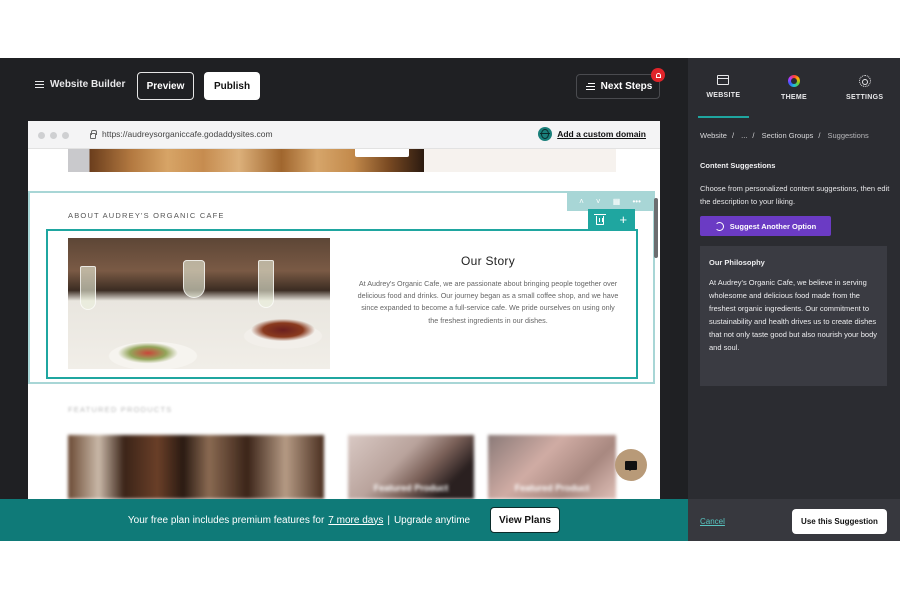 The image size is (900, 600). Describe the element at coordinates (788, 135) in the screenshot. I see `breadcrumb-section-groups: Section Groups` at that location.